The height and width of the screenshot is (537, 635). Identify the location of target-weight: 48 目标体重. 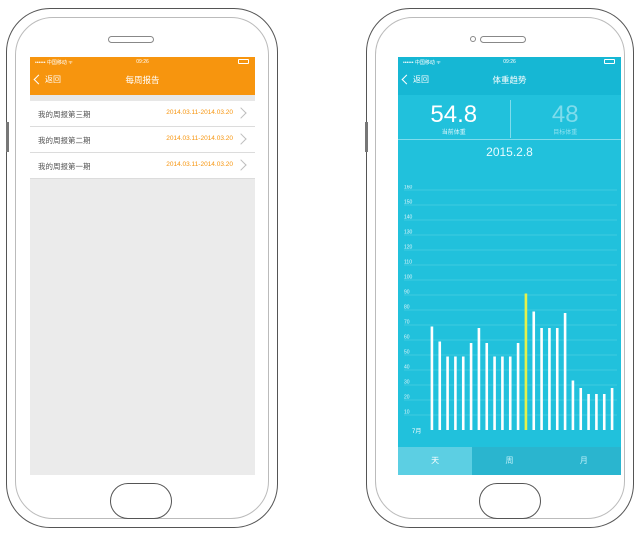
(566, 117).